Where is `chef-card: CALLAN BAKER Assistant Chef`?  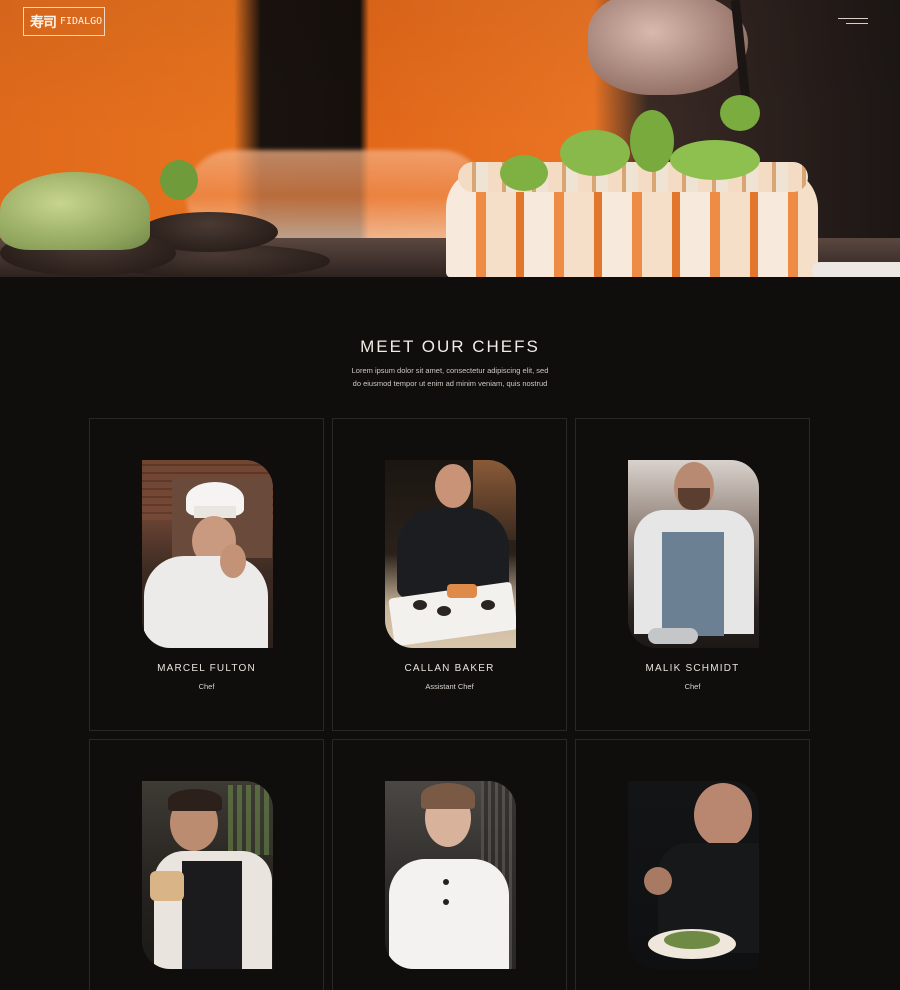
chef-card: CALLAN BAKER Assistant Chef is located at coordinates (449, 574).